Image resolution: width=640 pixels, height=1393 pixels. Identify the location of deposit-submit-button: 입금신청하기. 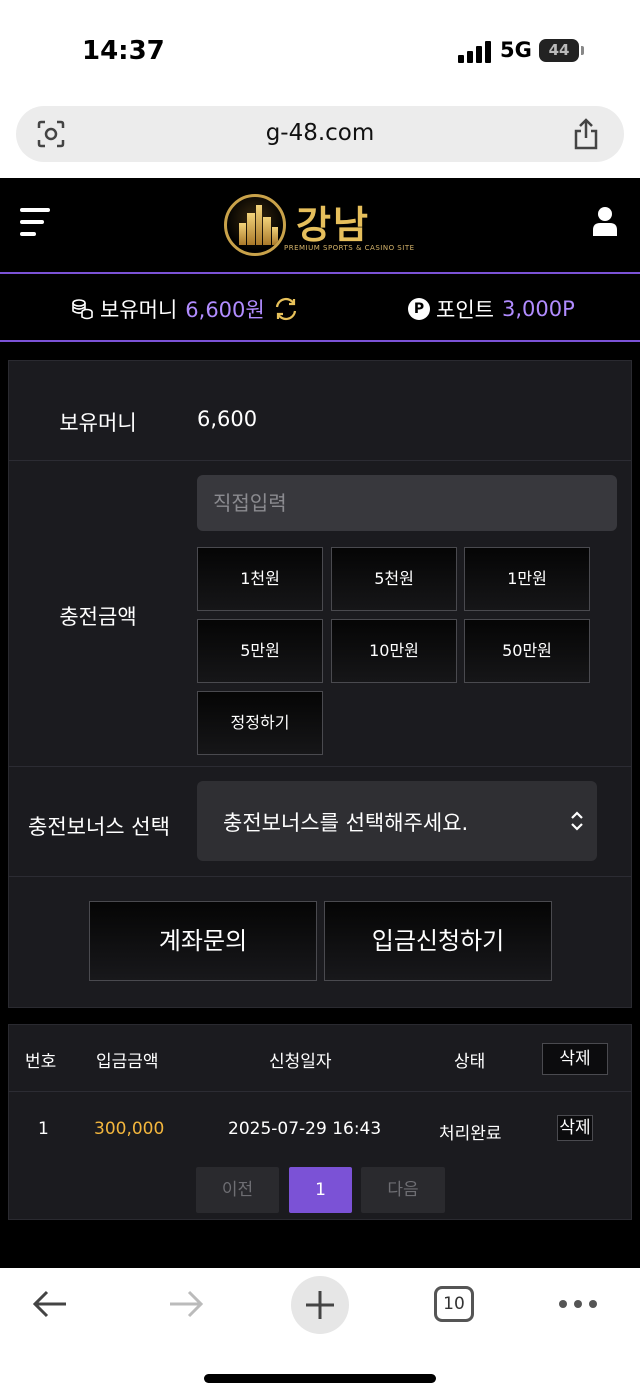
(438, 941).